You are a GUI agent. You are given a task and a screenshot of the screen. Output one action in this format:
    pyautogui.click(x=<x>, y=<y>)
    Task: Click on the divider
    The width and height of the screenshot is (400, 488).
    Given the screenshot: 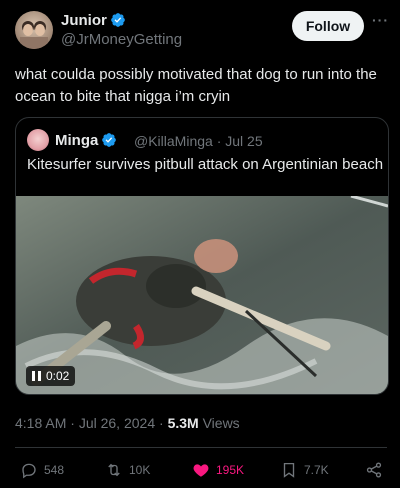 What is the action you would take?
    pyautogui.click(x=201, y=447)
    